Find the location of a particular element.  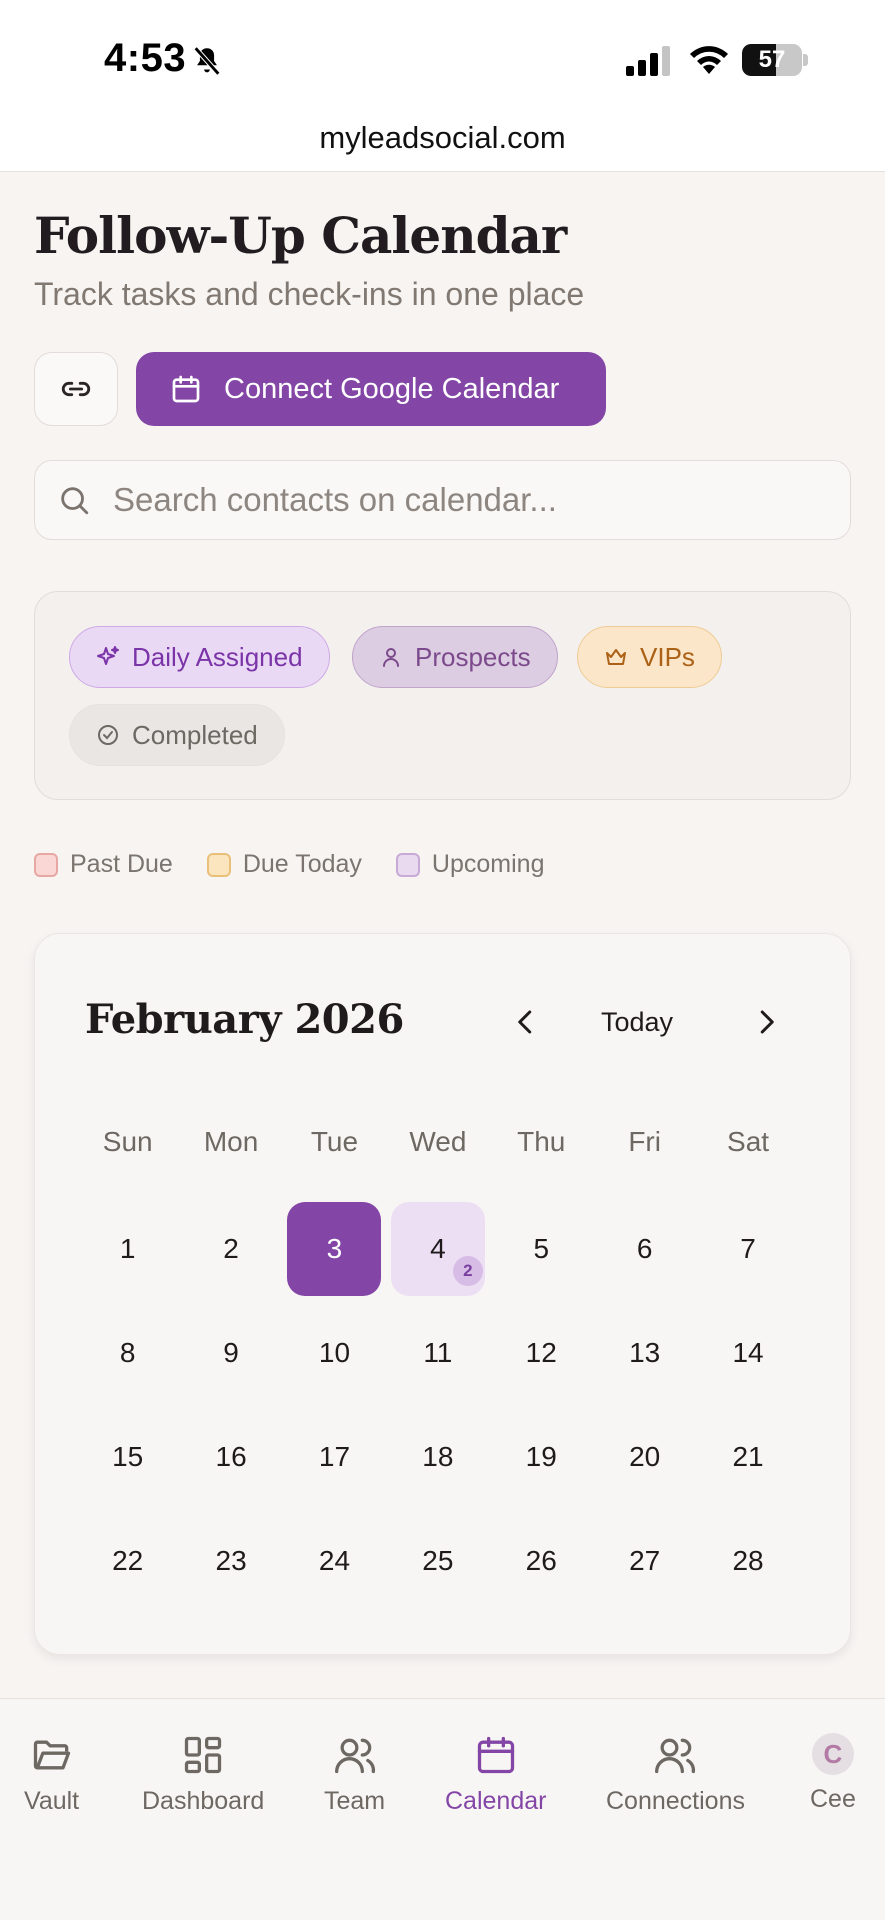

calendar-day: 3 is located at coordinates (334, 1249).